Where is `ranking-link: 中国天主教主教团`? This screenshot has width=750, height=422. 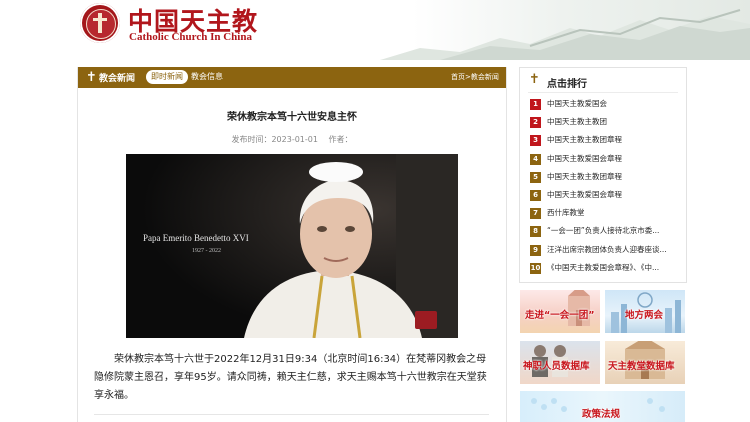 ranking-link: 中国天主教主教团 is located at coordinates (614, 121).